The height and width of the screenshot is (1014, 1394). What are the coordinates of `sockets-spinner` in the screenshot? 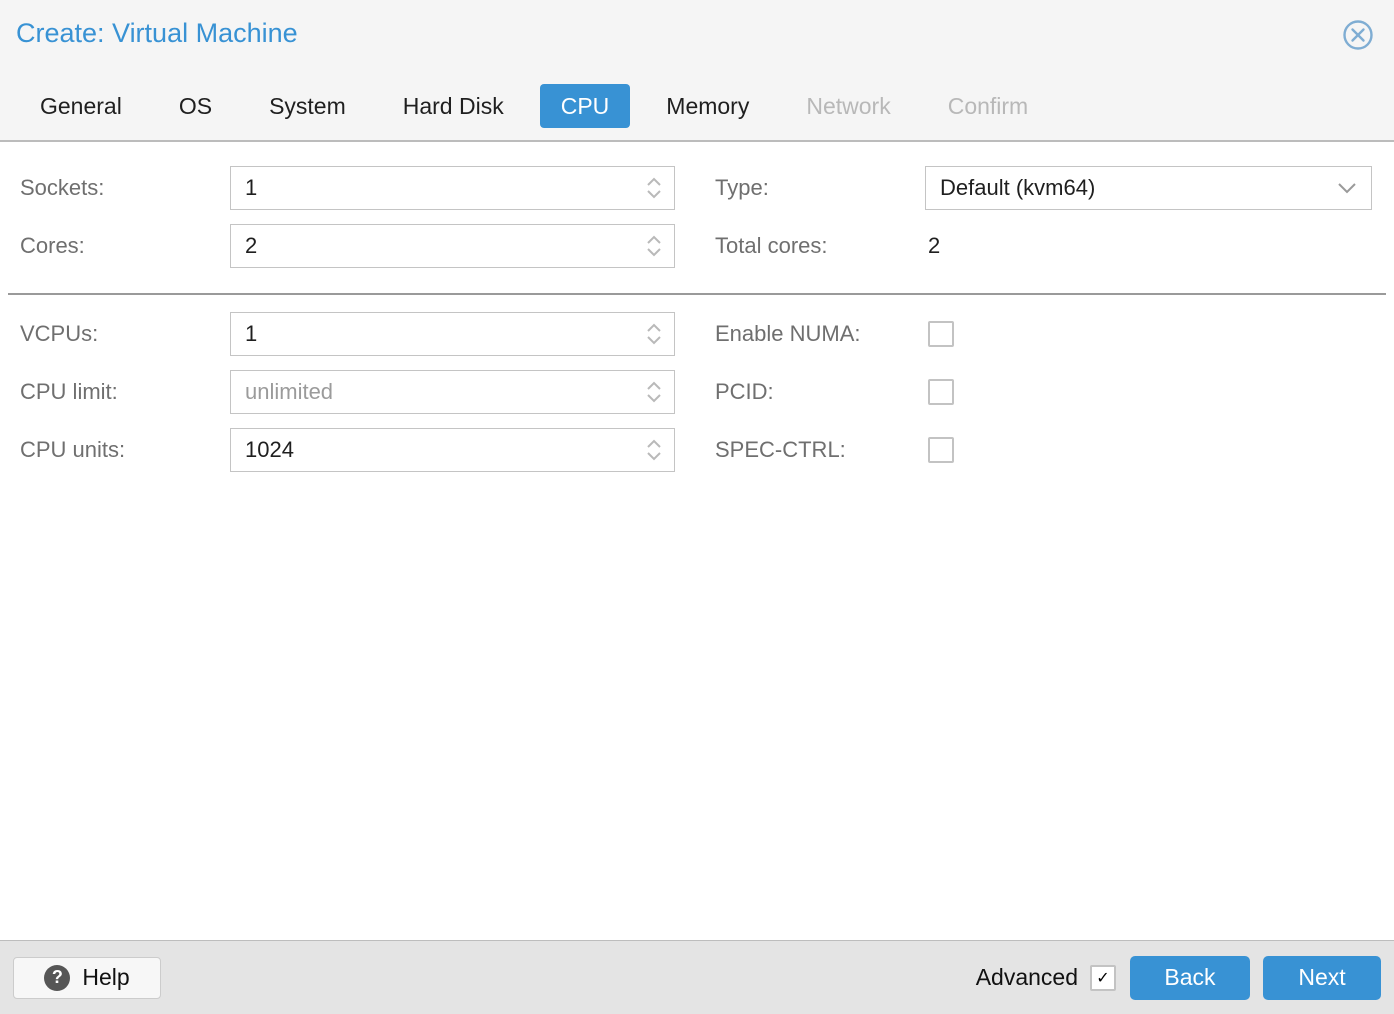 It's located at (654, 188).